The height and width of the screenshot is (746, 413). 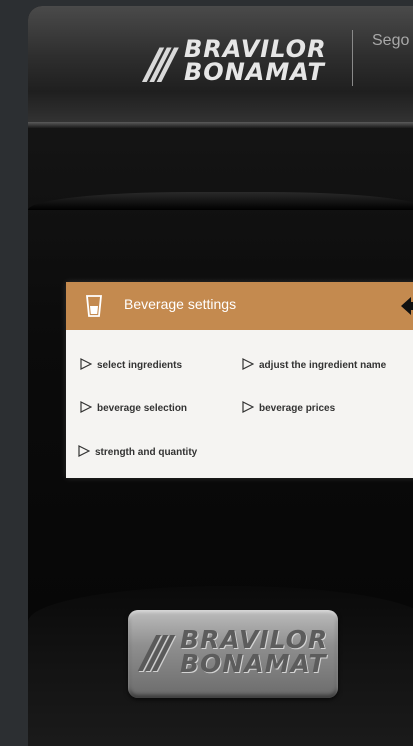 I want to click on menu-item-label: beverage selection, so click(x=142, y=408).